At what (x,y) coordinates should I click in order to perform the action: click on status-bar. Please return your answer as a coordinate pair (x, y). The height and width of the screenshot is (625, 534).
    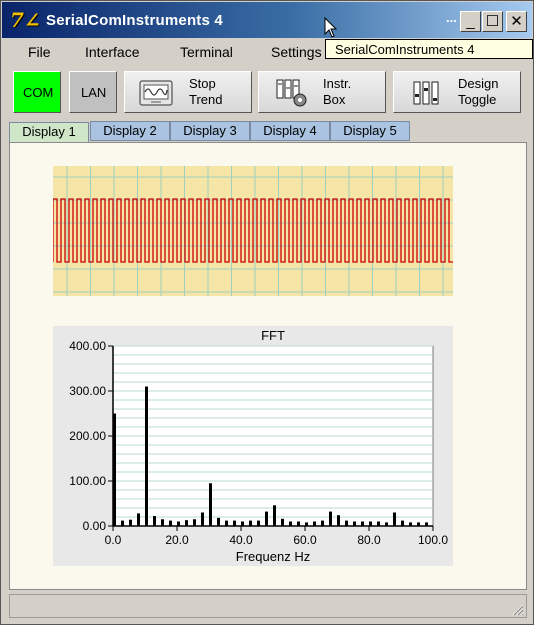
    Looking at the image, I should click on (268, 606).